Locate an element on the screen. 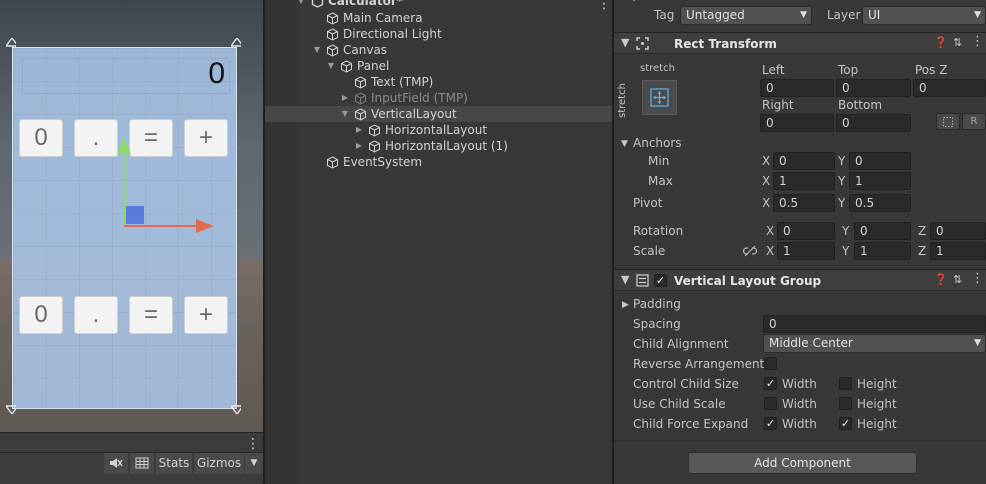  component-enabled-checkbox: ✓ is located at coordinates (660, 280).